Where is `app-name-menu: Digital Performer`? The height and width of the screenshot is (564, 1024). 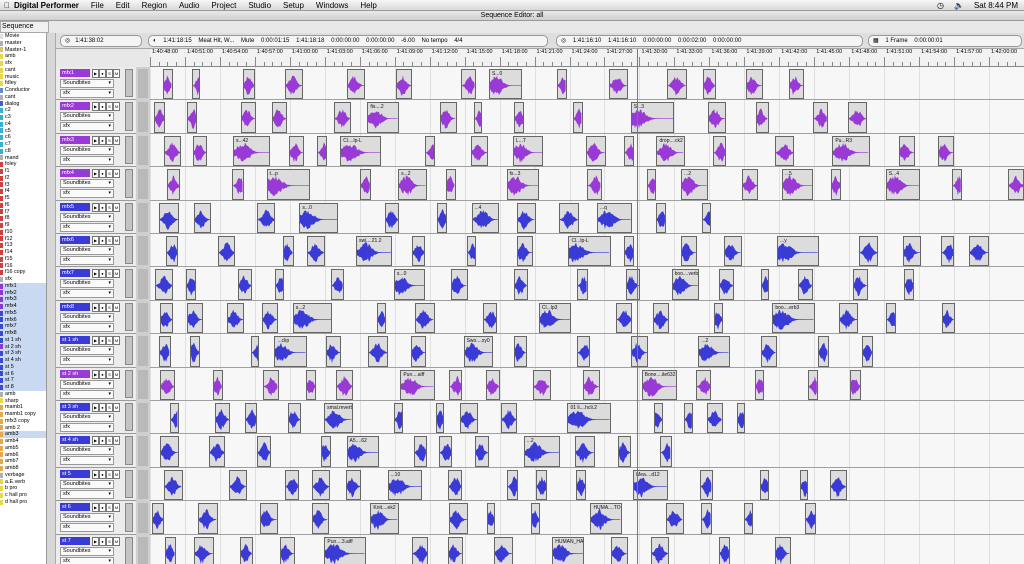
app-name-menu: Digital Performer is located at coordinates (46, 5).